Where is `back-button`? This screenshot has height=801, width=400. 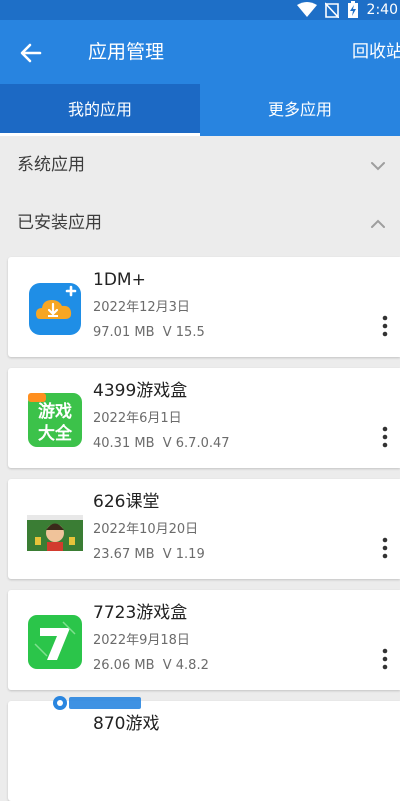
back-button is located at coordinates (31, 53).